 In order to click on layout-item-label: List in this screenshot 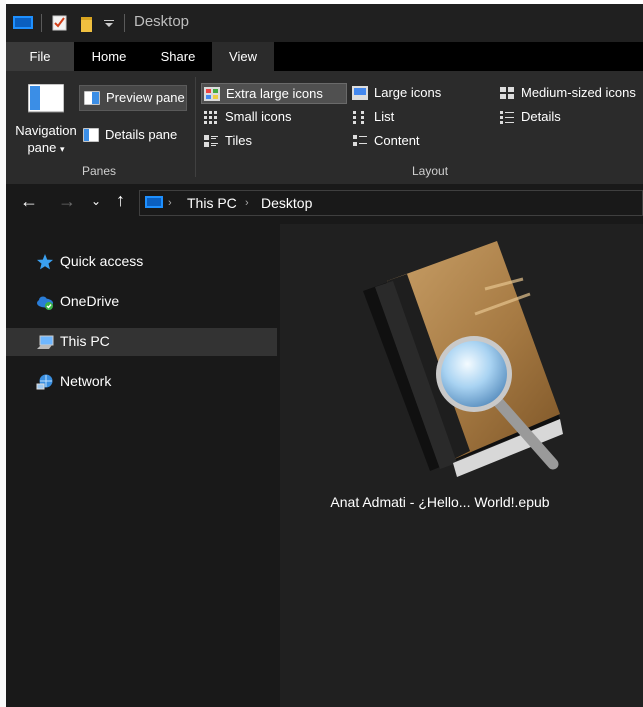, I will do `click(384, 116)`.